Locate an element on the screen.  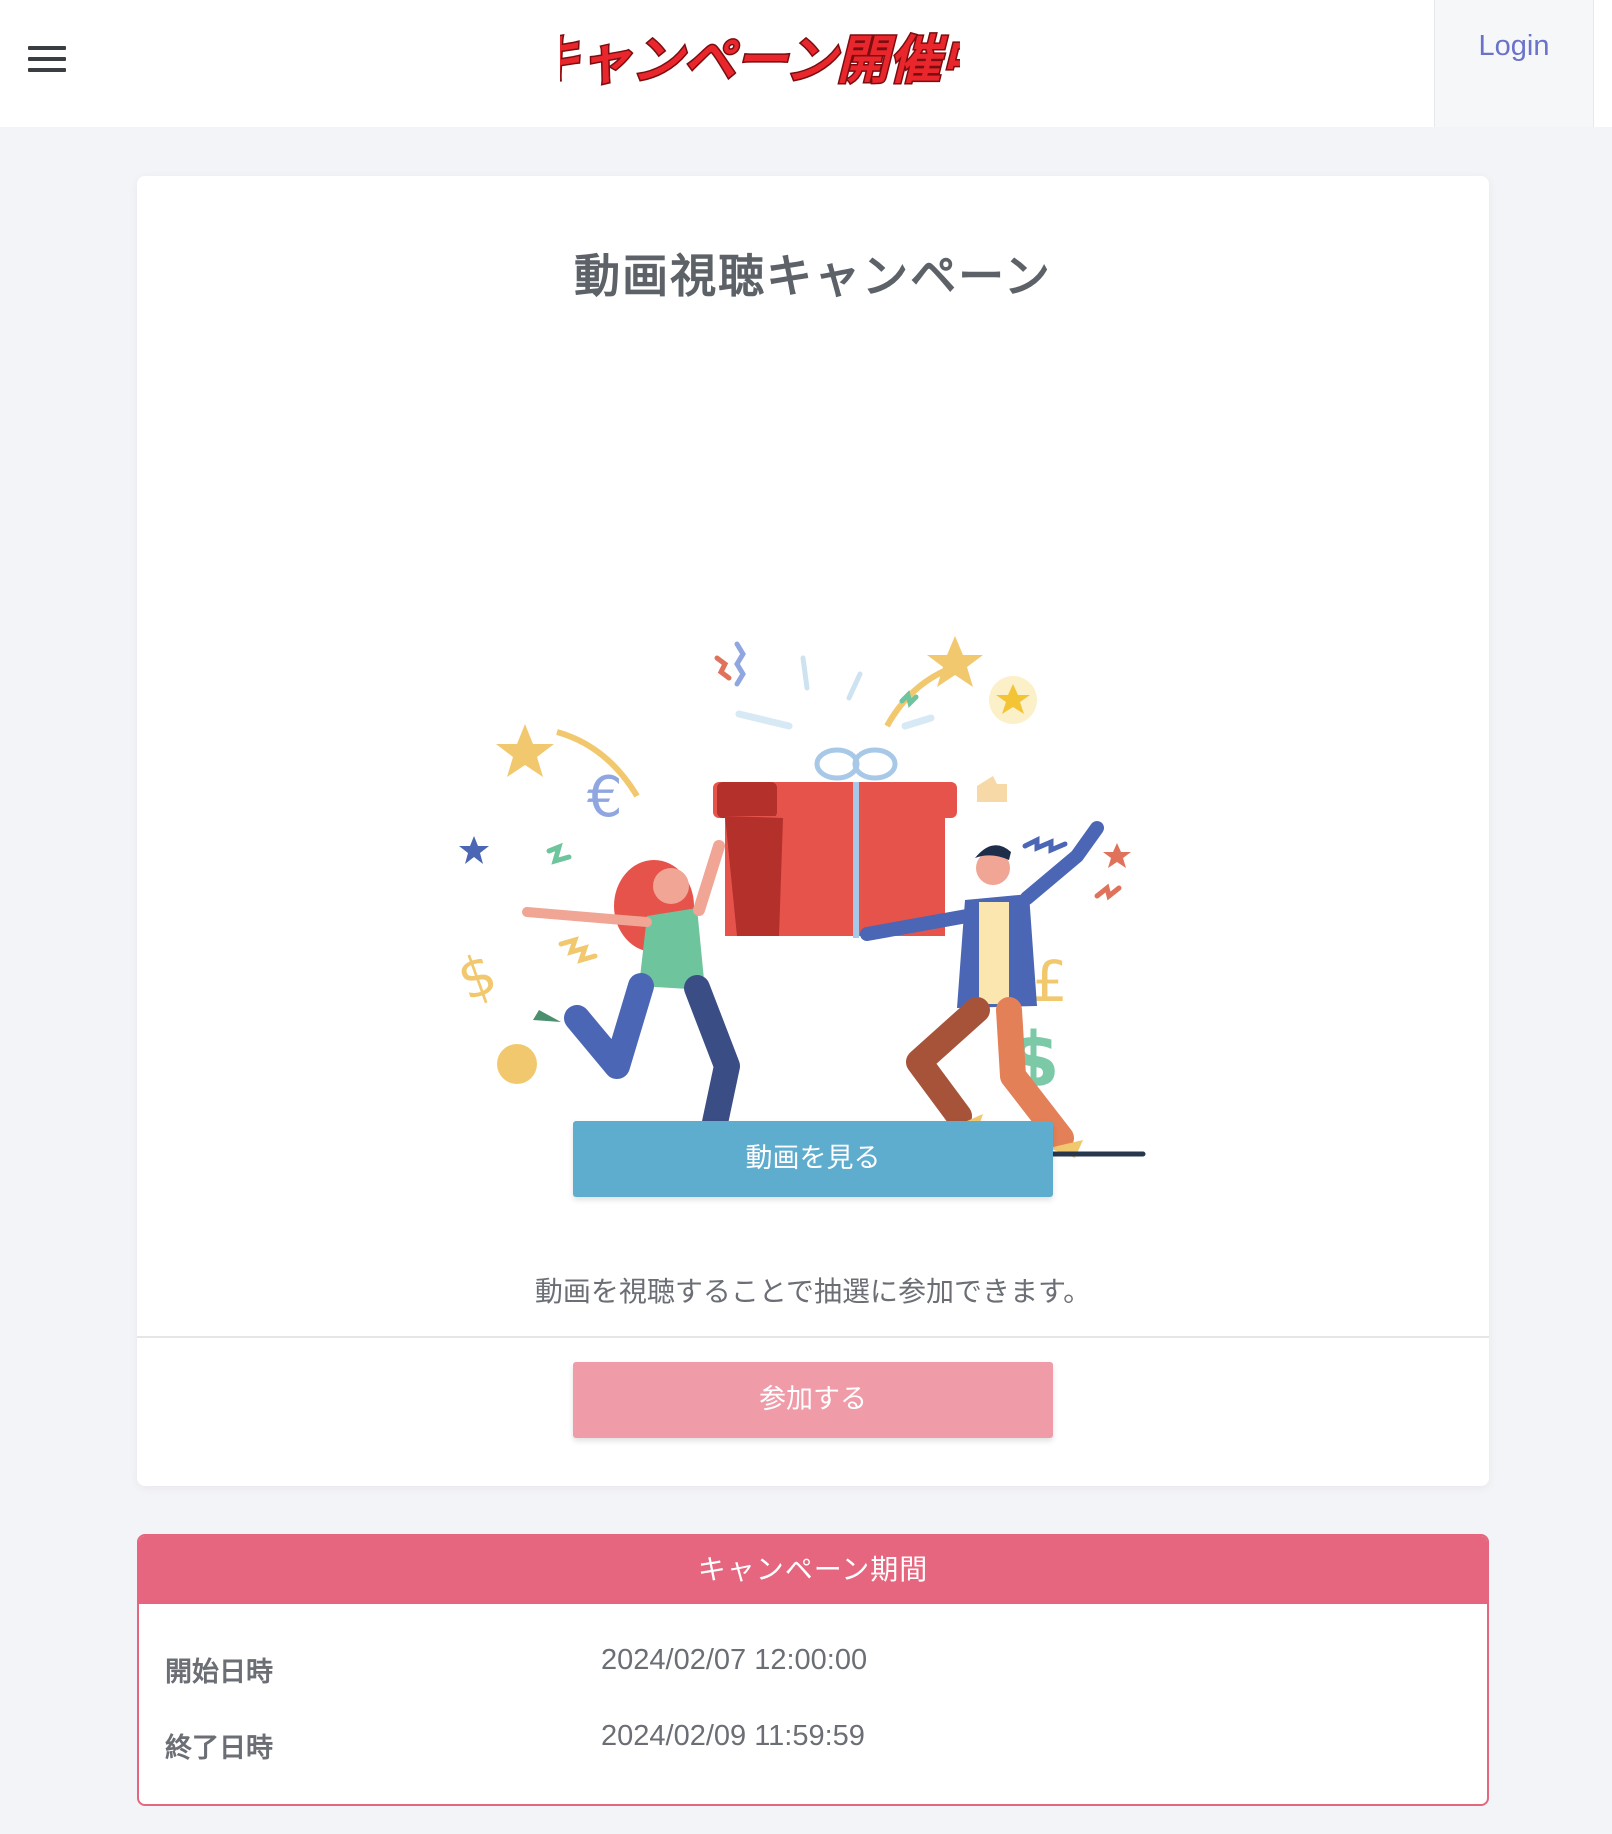
logo-text: キャンペーン開催中 is located at coordinates (760, 61).